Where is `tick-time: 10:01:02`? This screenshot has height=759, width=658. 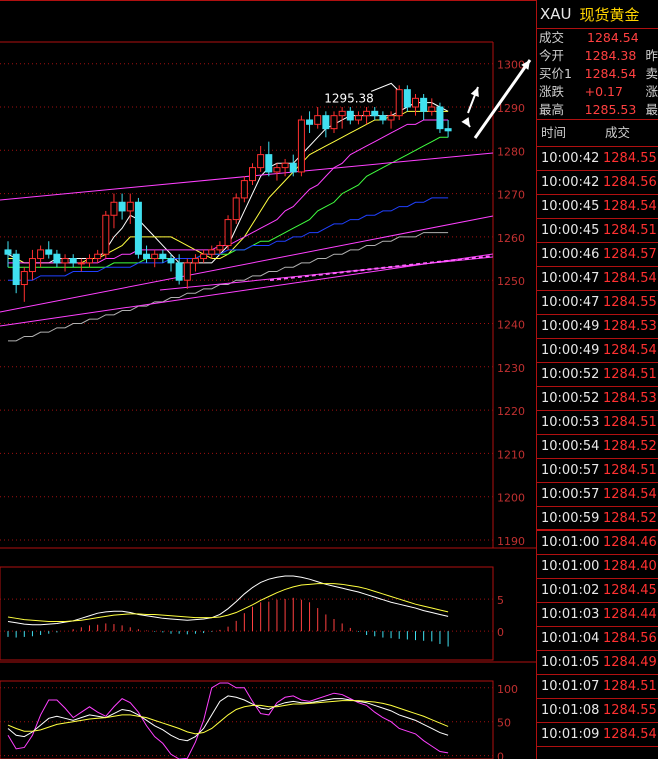
tick-time: 10:01:02 is located at coordinates (570, 590).